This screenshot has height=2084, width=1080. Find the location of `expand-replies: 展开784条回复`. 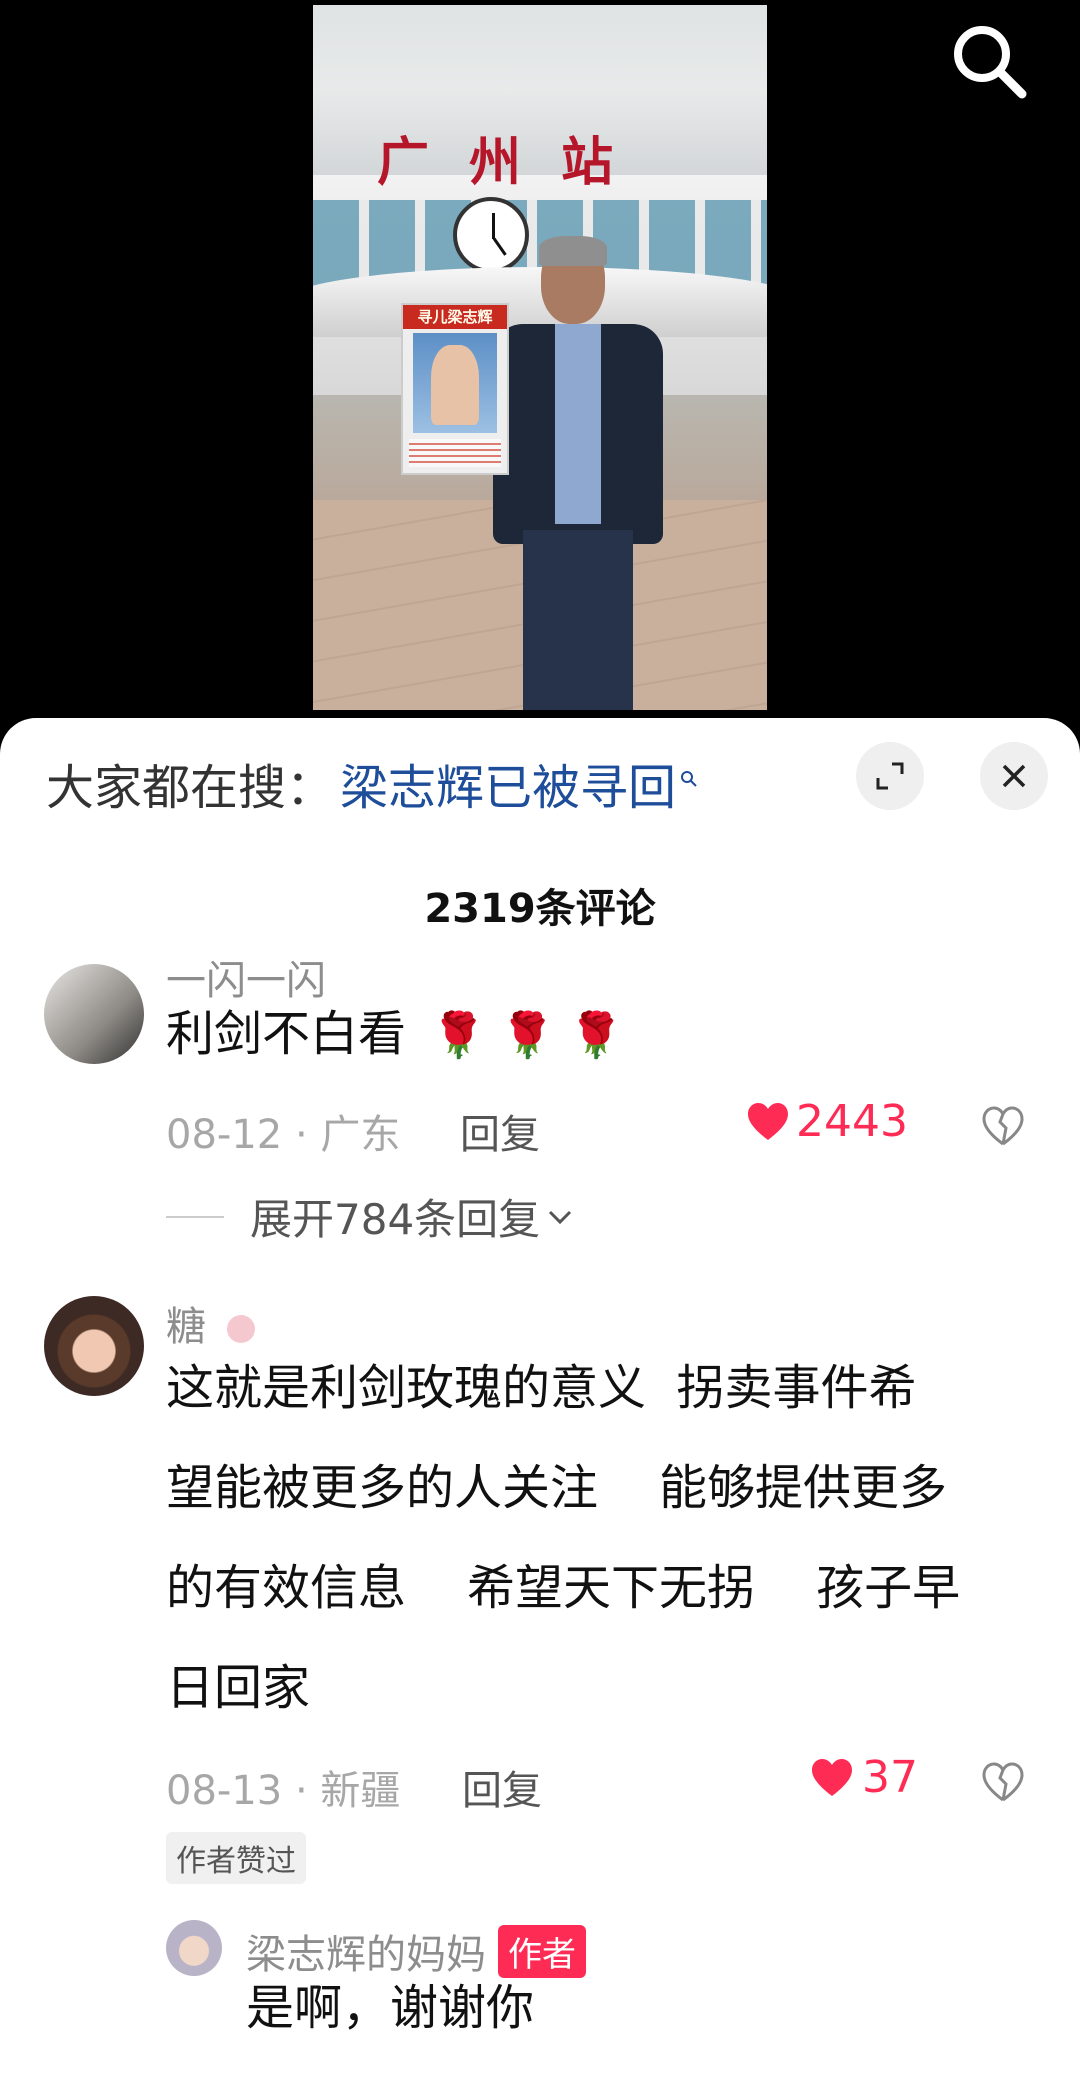

expand-replies: 展开784条回复 is located at coordinates (370, 1216).